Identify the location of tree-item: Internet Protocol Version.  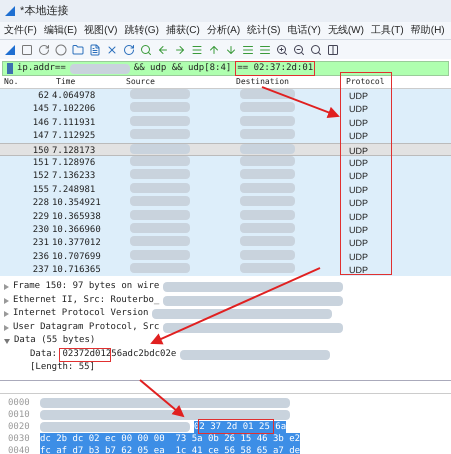
(80, 314).